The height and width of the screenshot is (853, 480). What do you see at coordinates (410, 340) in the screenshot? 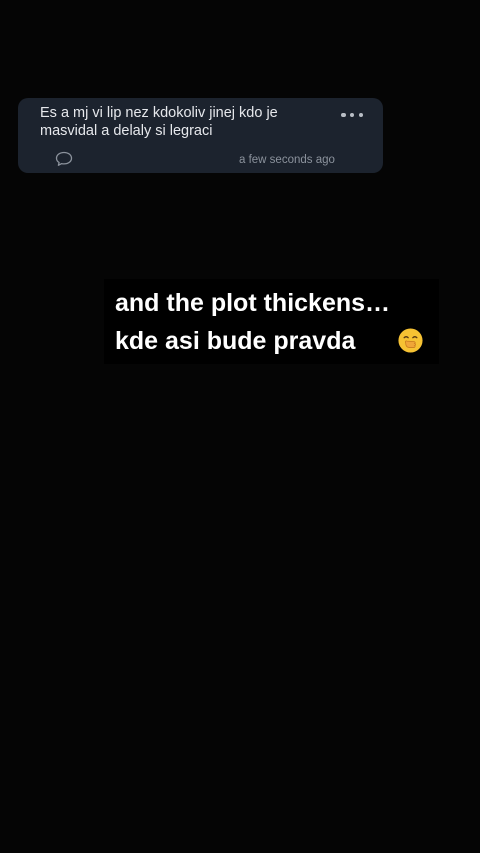
I see `face-with-hand-over-mouth-icon` at bounding box center [410, 340].